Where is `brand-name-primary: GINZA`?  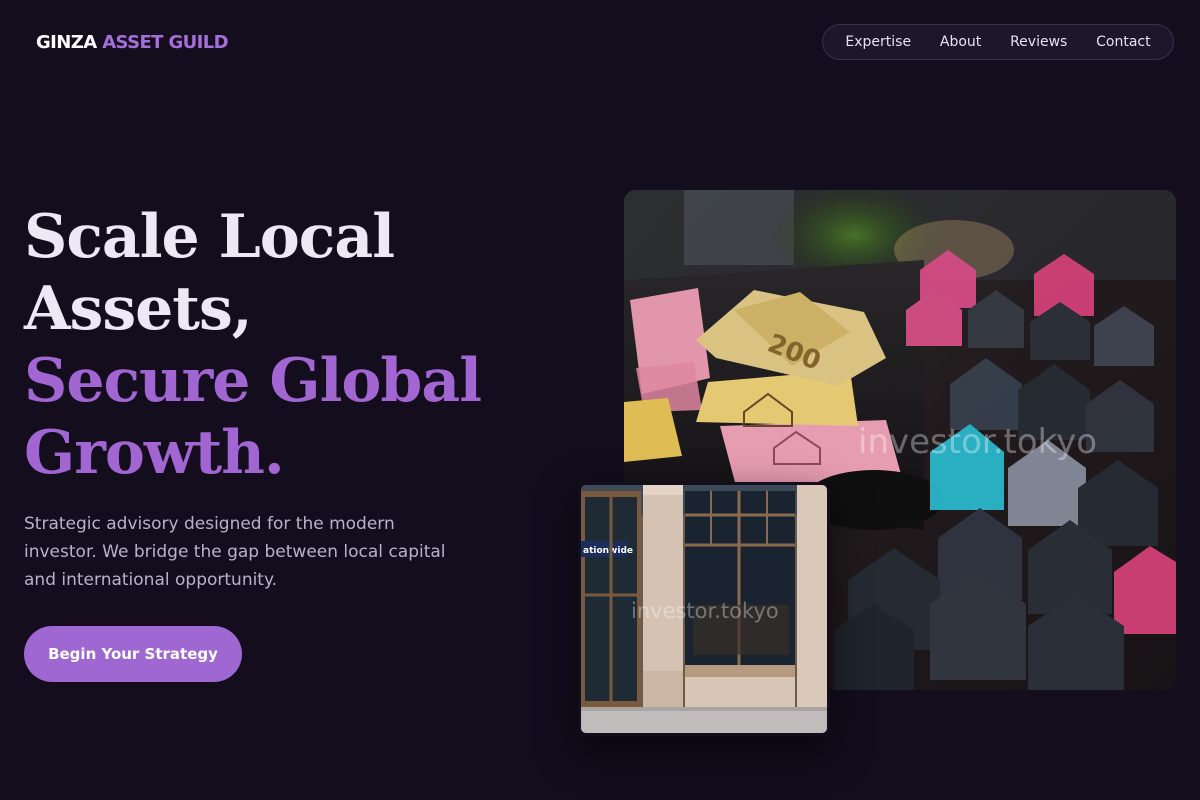
brand-name-primary: GINZA is located at coordinates (66, 42).